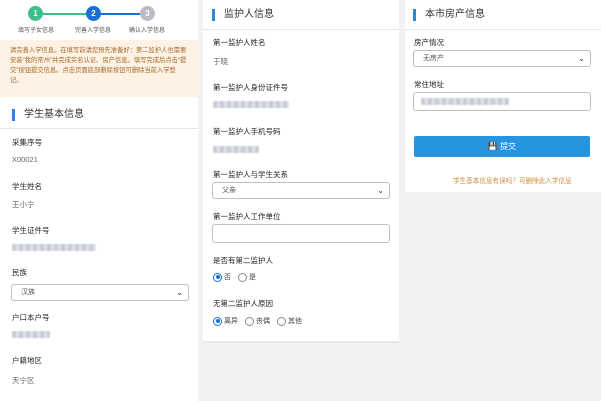 The image size is (601, 401). Describe the element at coordinates (247, 131) in the screenshot. I see `g1-phone-label: 第一监护人手机号码` at that location.